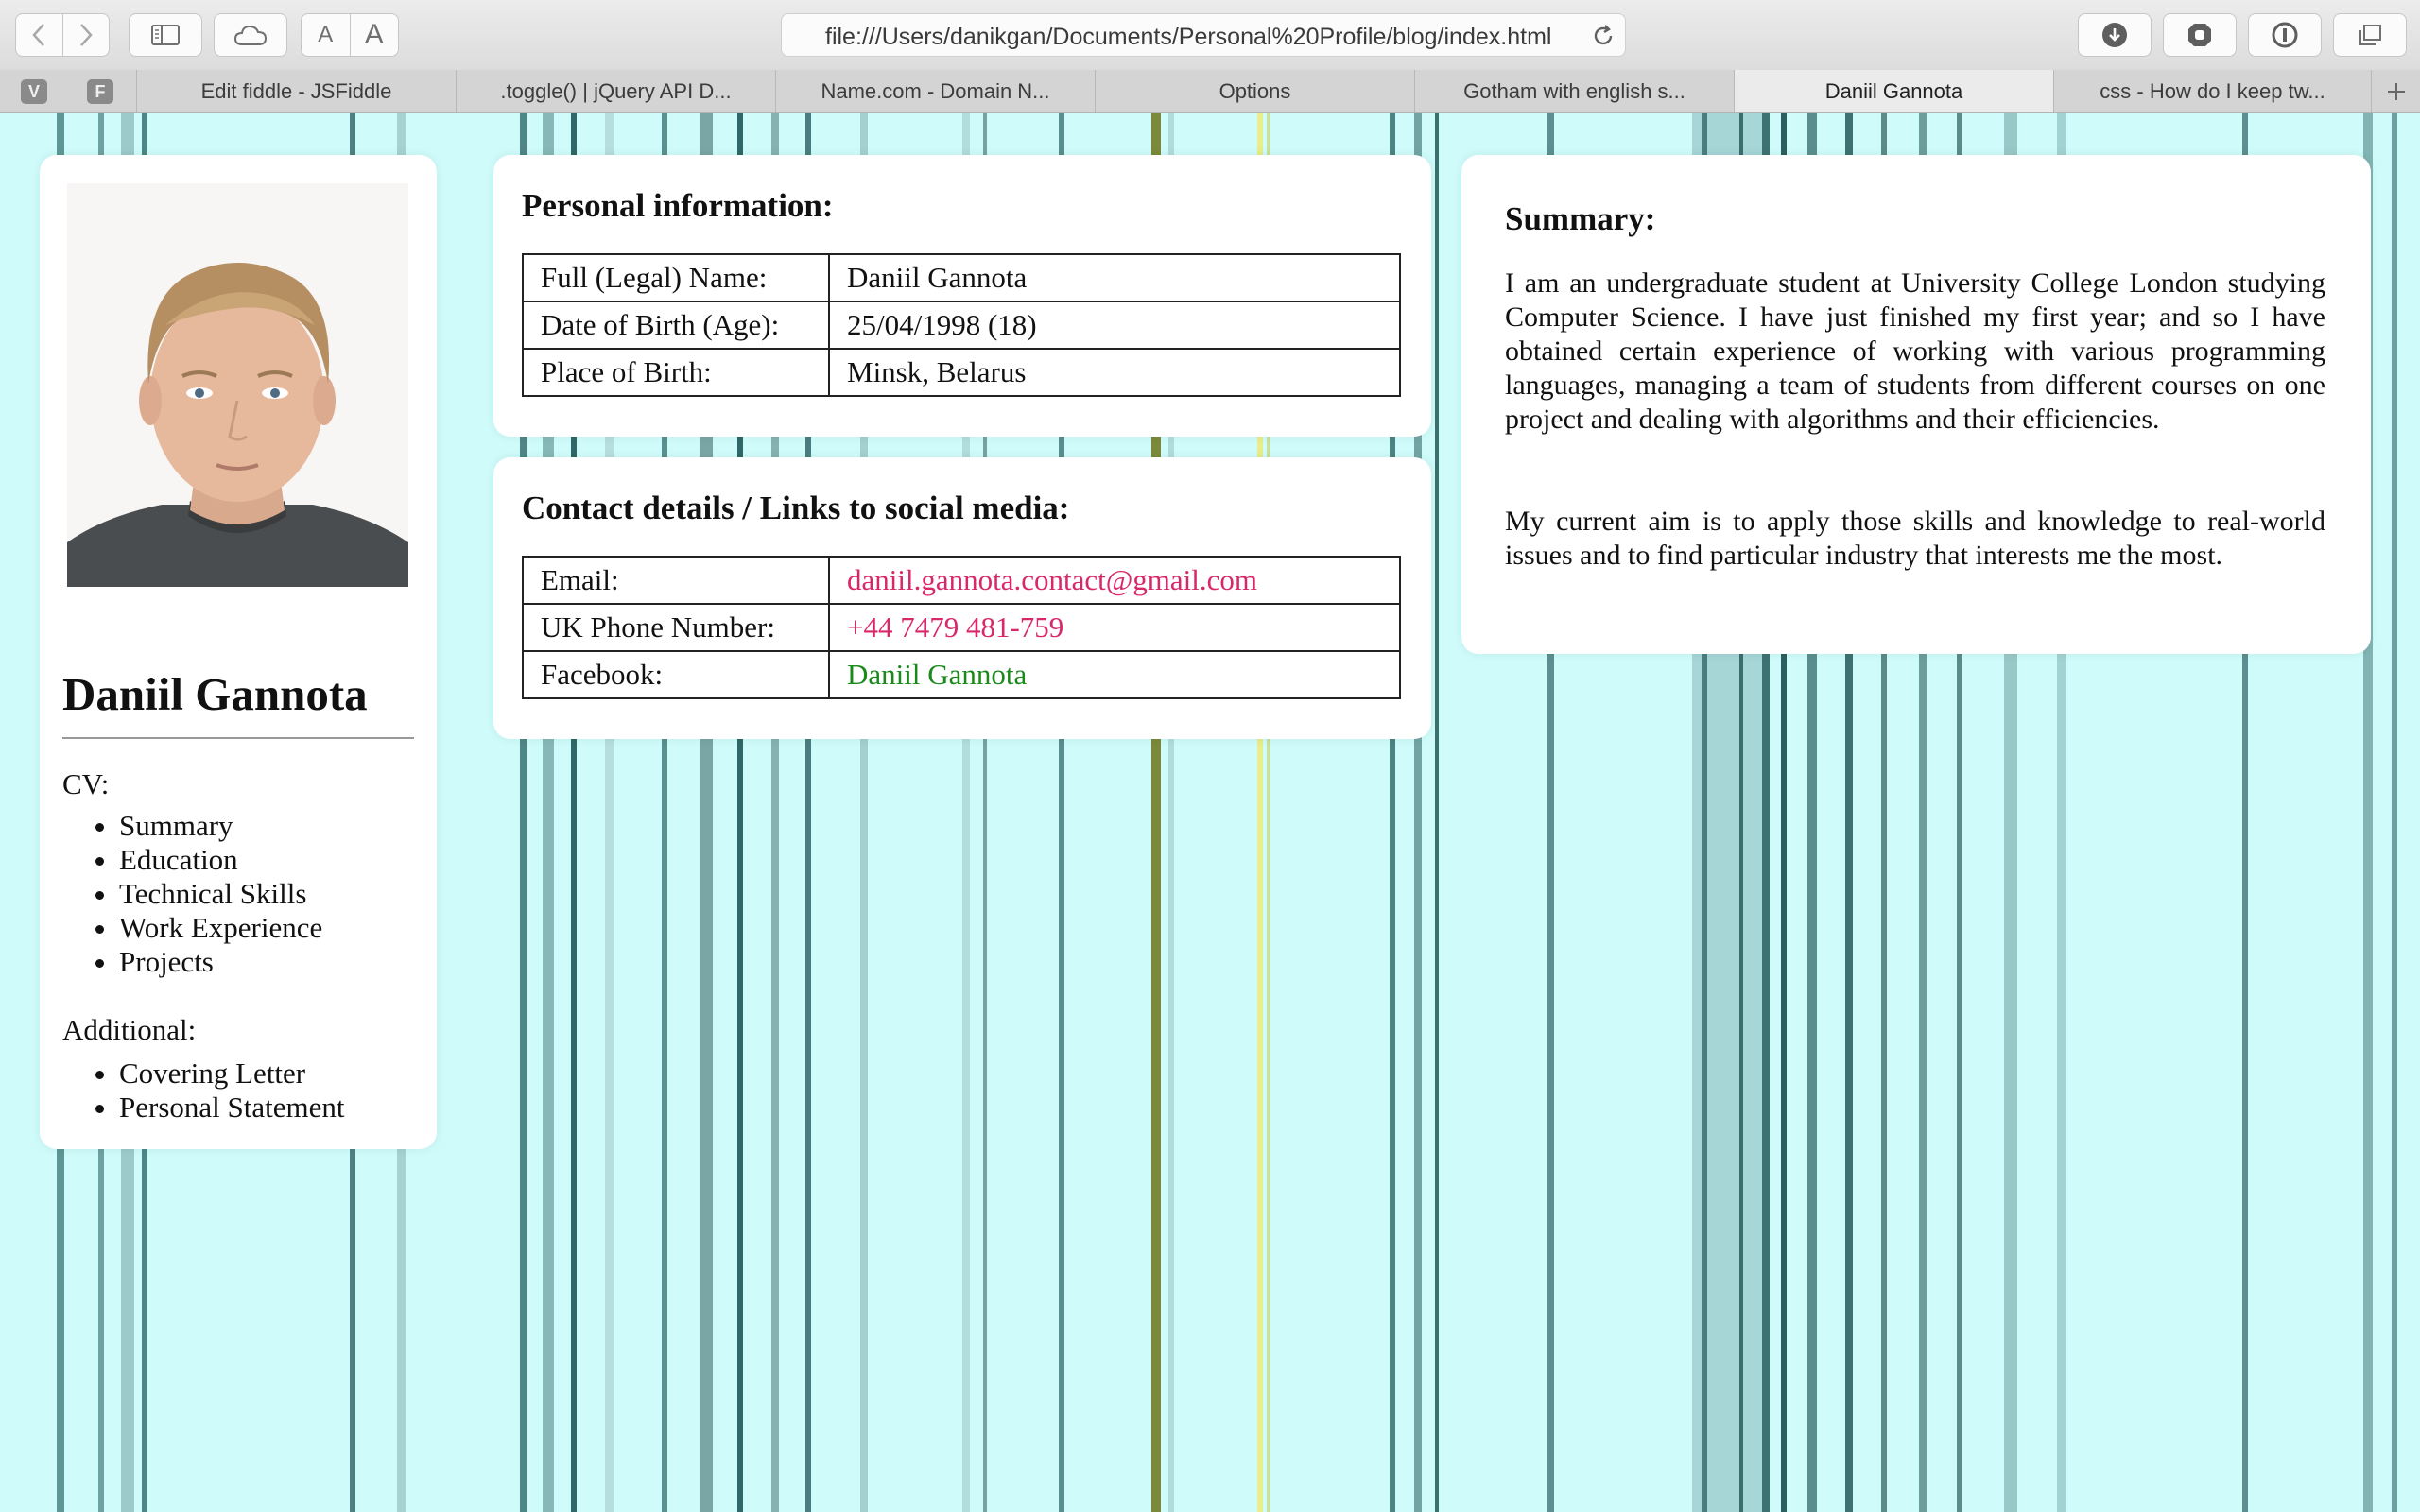 This screenshot has width=2420, height=1512. I want to click on additional-label: Additional:, so click(129, 1029).